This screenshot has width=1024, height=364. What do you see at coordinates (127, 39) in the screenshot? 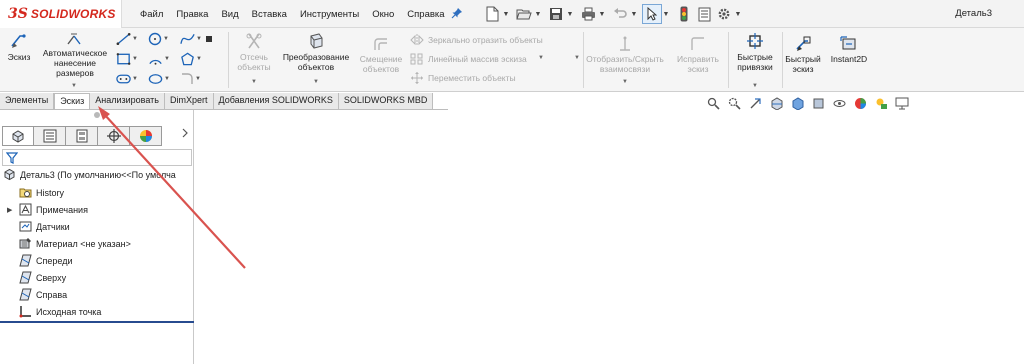
I see `line-tool: ▼` at bounding box center [127, 39].